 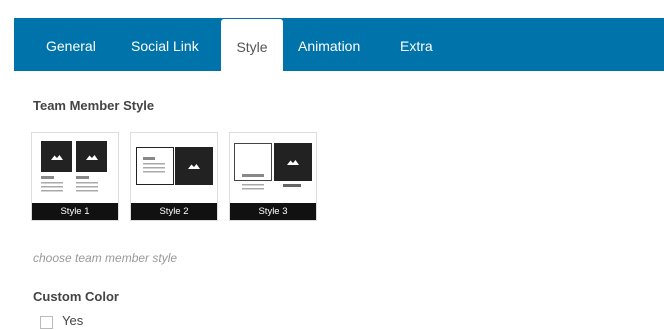 I want to click on style-2-caption: Style 2, so click(x=174, y=211).